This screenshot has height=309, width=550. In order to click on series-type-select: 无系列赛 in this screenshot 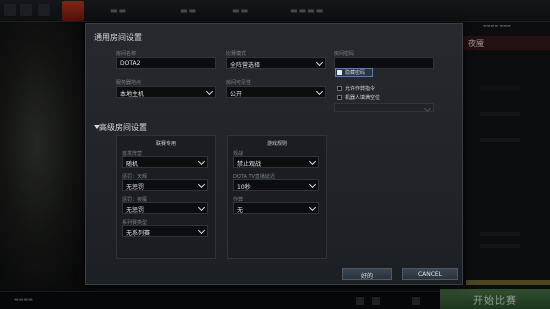, I will do `click(165, 231)`.